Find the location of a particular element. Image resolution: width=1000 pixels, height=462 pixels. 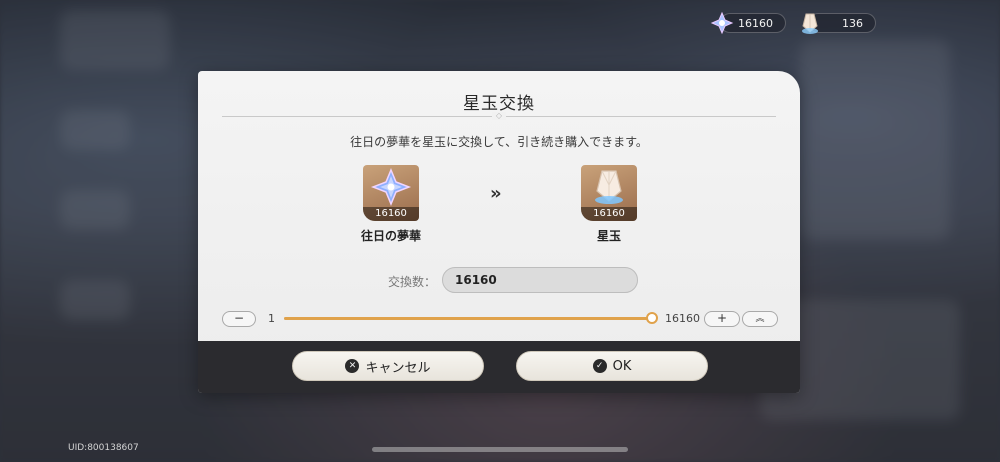

slider-min-value: 1 is located at coordinates (271, 318).